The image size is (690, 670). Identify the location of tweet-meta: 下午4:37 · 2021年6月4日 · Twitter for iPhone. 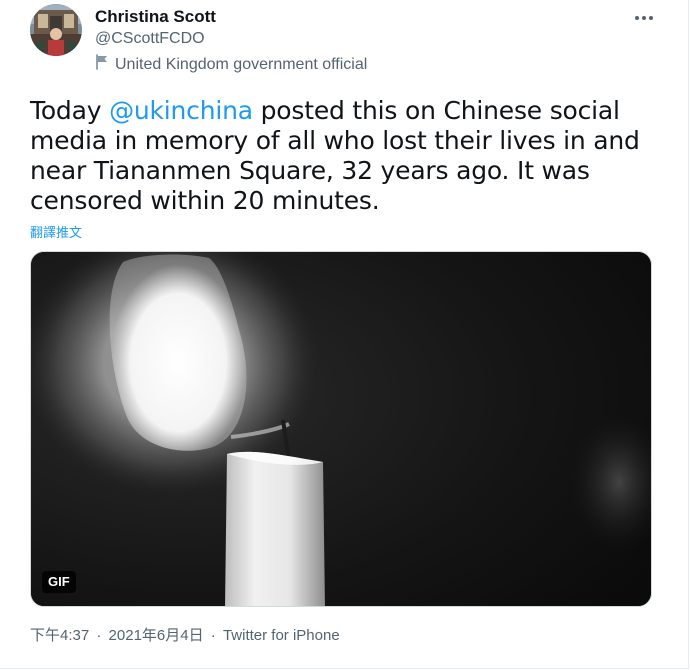
(185, 636).